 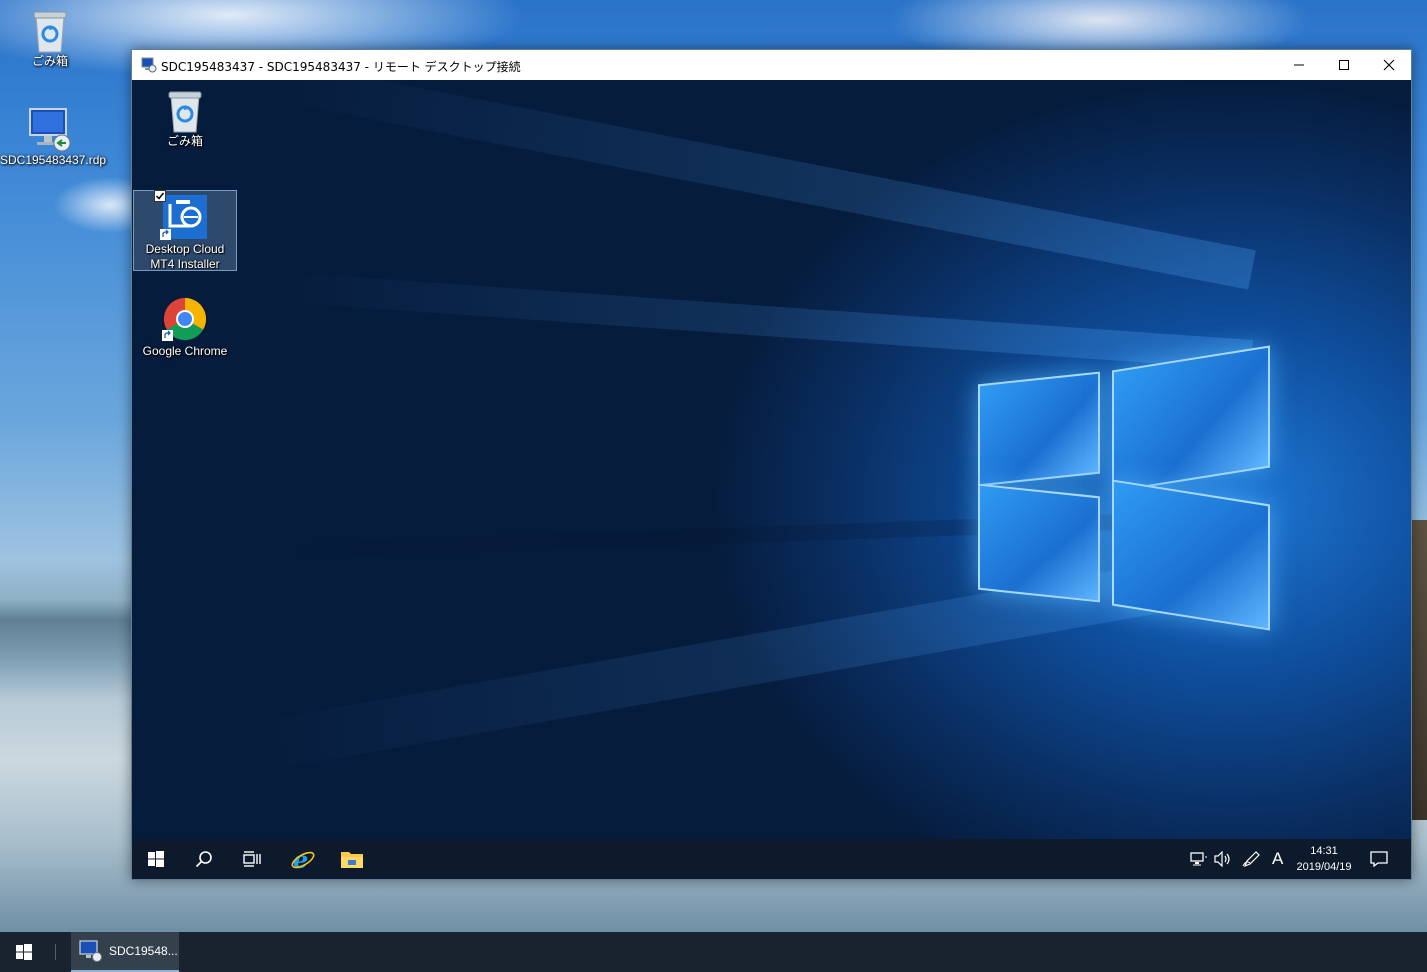 I want to click on remote-mt4-installer-label-line2: MT4 Installer, so click(x=185, y=264).